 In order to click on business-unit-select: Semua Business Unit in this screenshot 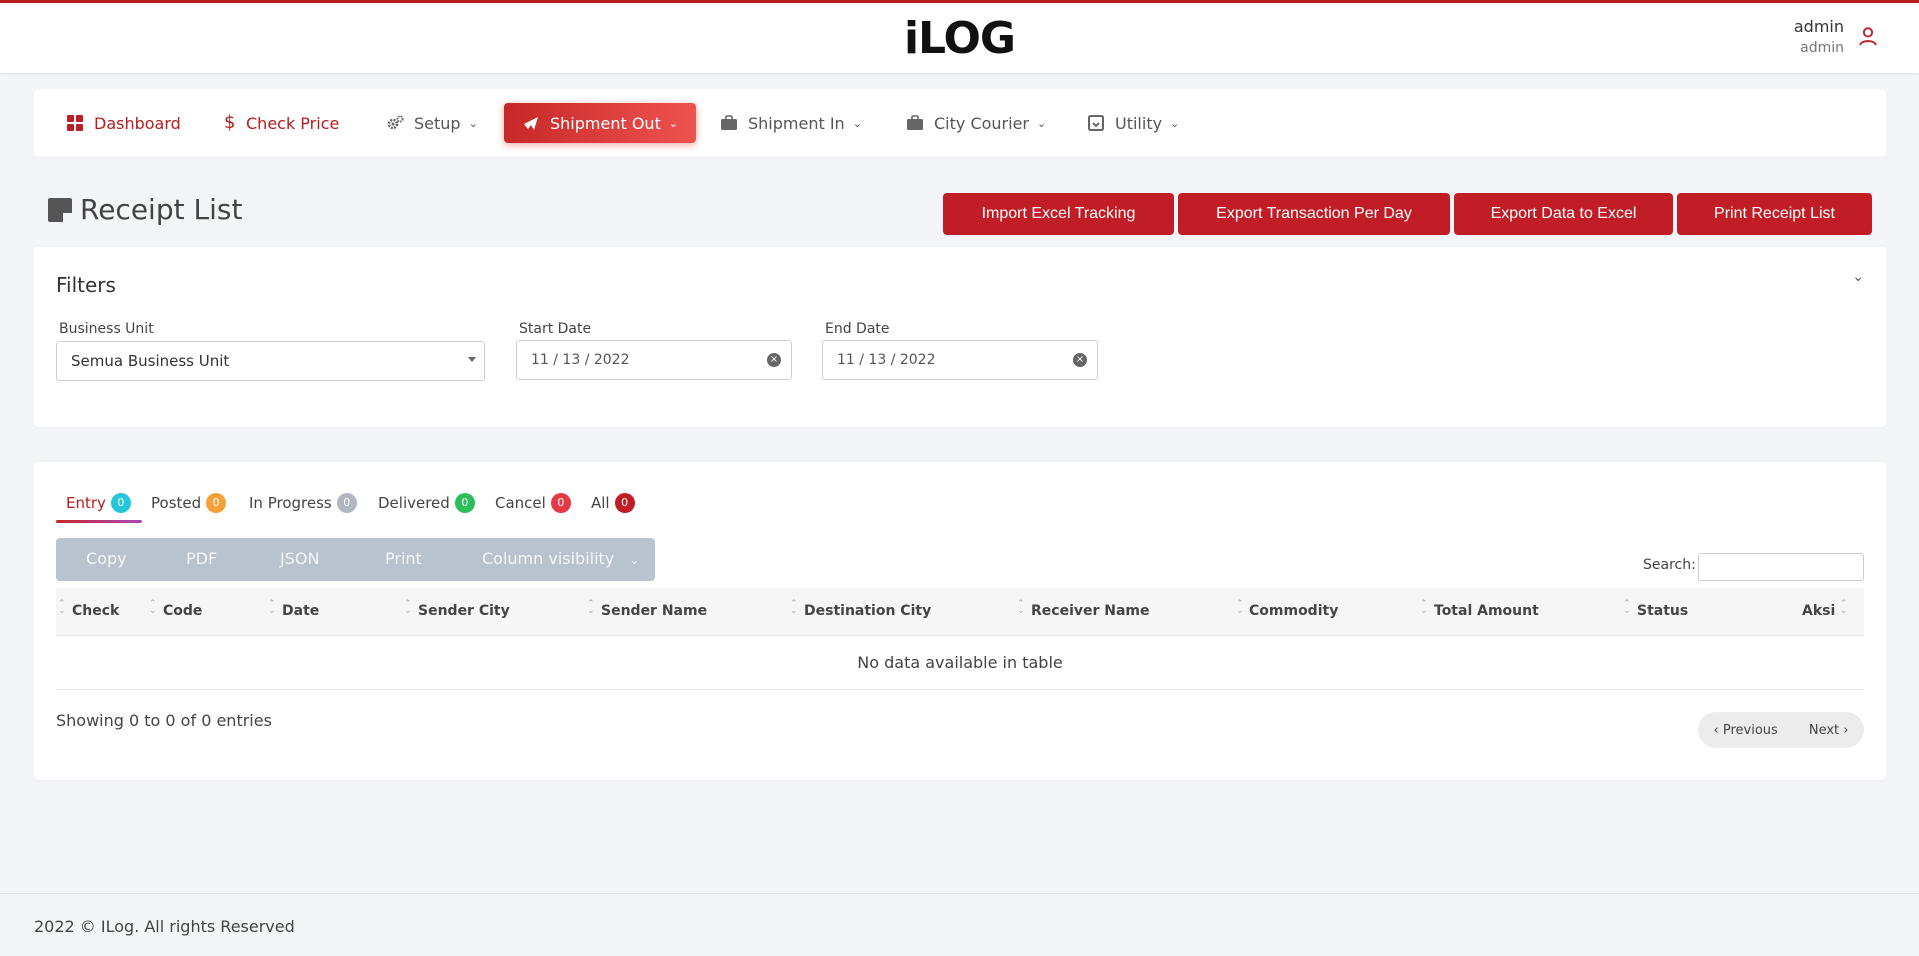, I will do `click(270, 361)`.